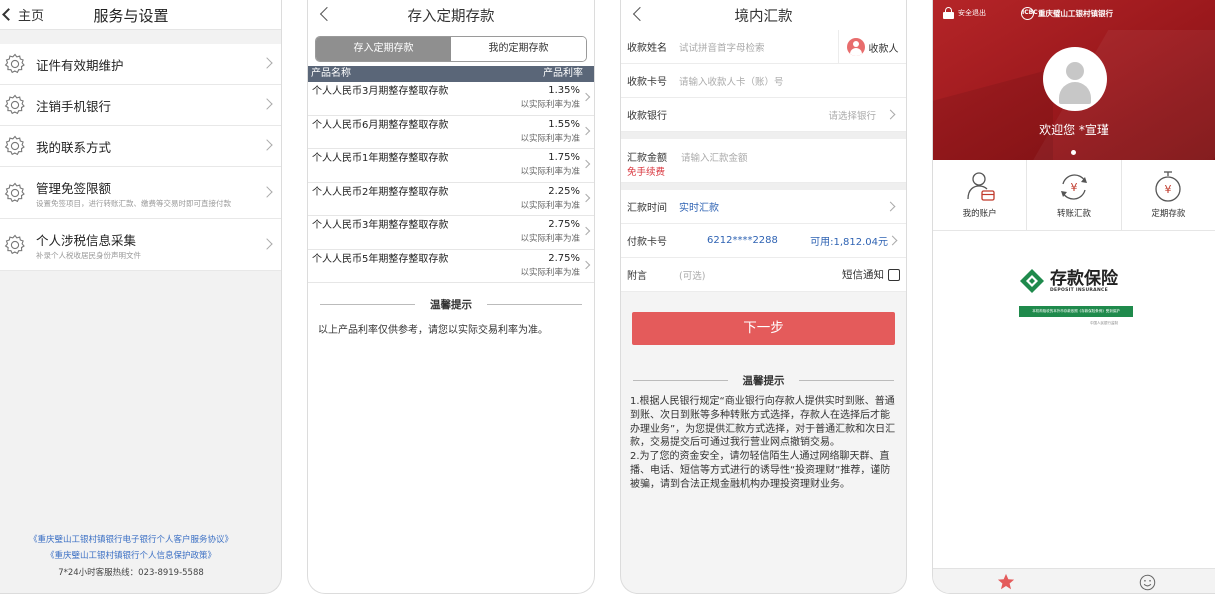  What do you see at coordinates (979, 214) in the screenshot?
I see `menu-label: 我的账户` at bounding box center [979, 214].